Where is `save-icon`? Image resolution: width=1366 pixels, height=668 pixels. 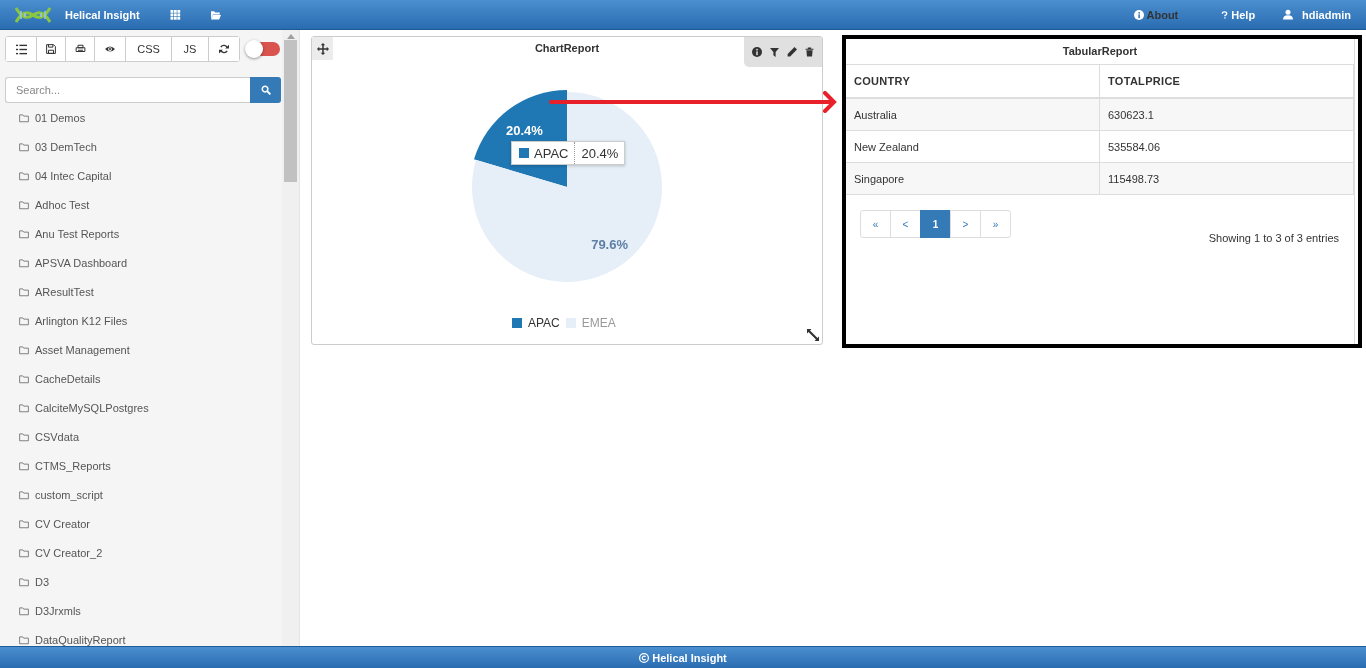 save-icon is located at coordinates (51, 49).